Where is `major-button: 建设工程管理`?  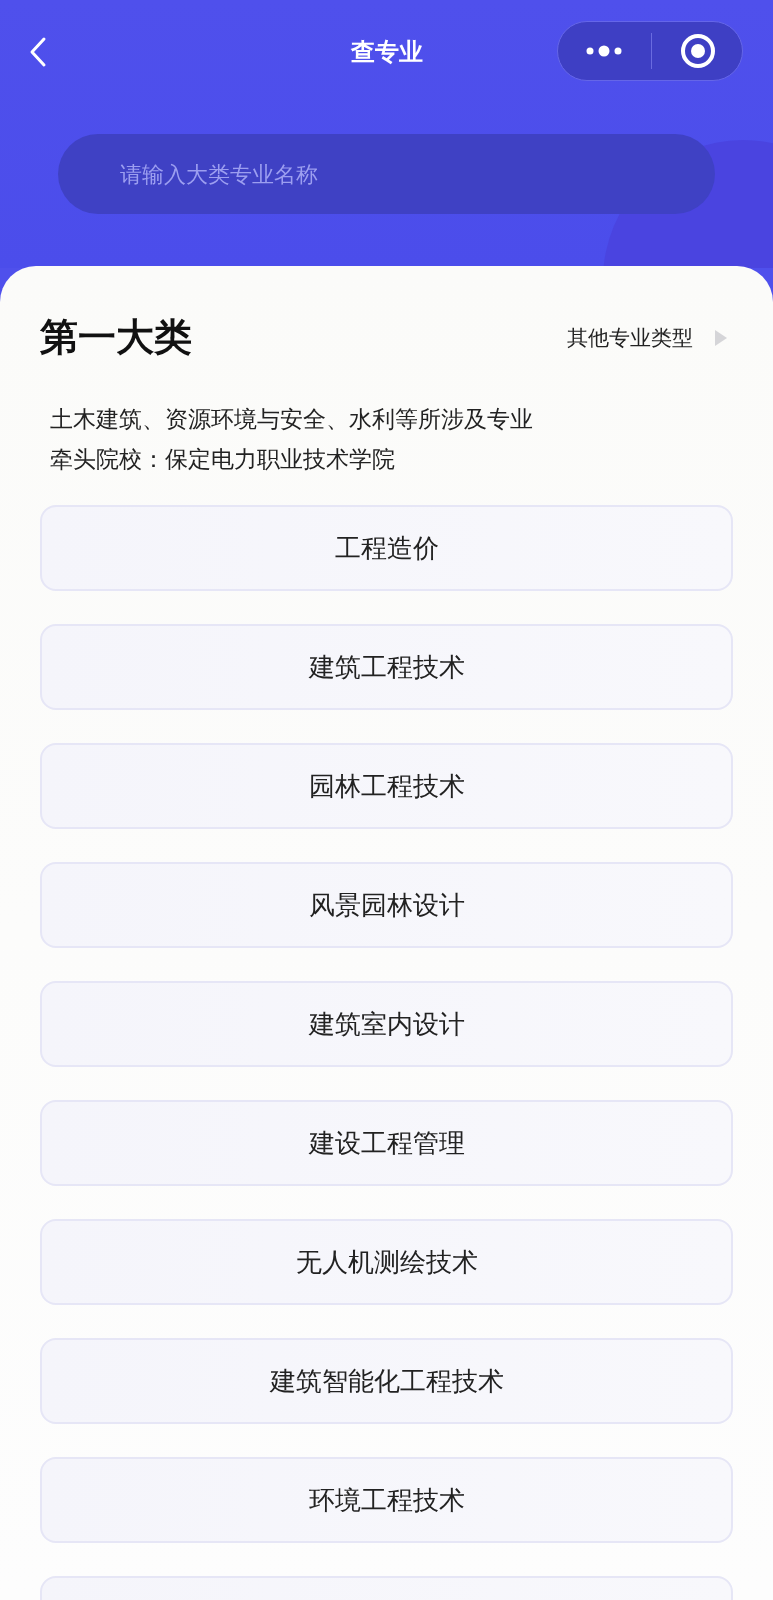 major-button: 建设工程管理 is located at coordinates (386, 1143).